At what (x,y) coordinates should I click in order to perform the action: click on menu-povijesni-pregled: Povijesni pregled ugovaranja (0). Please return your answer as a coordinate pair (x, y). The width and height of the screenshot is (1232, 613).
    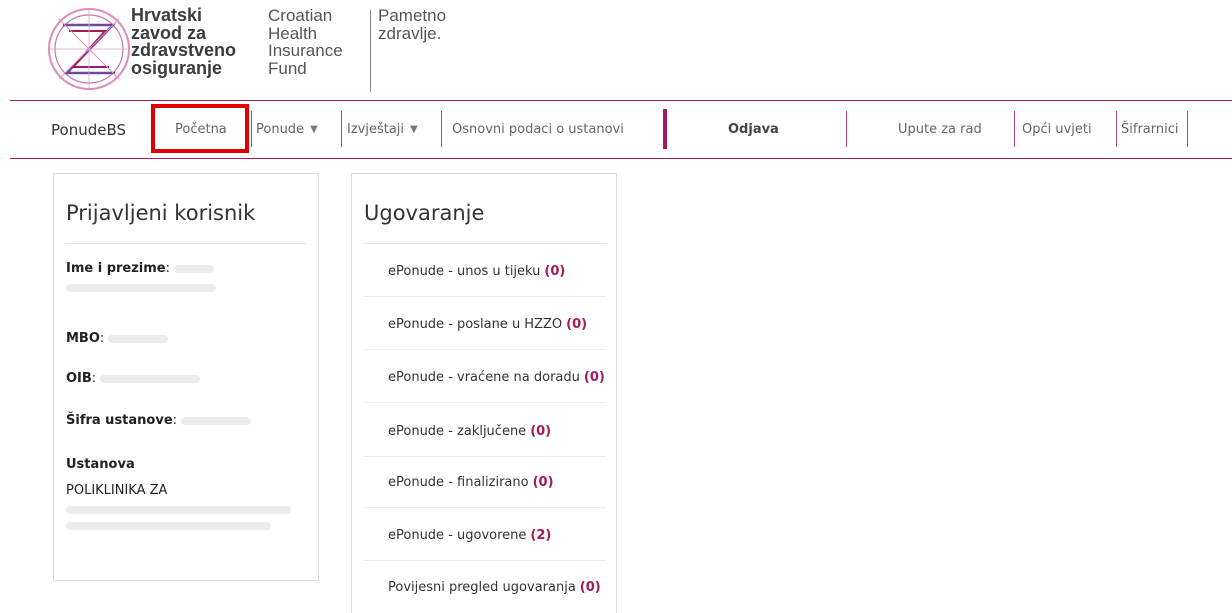
    Looking at the image, I should click on (494, 587).